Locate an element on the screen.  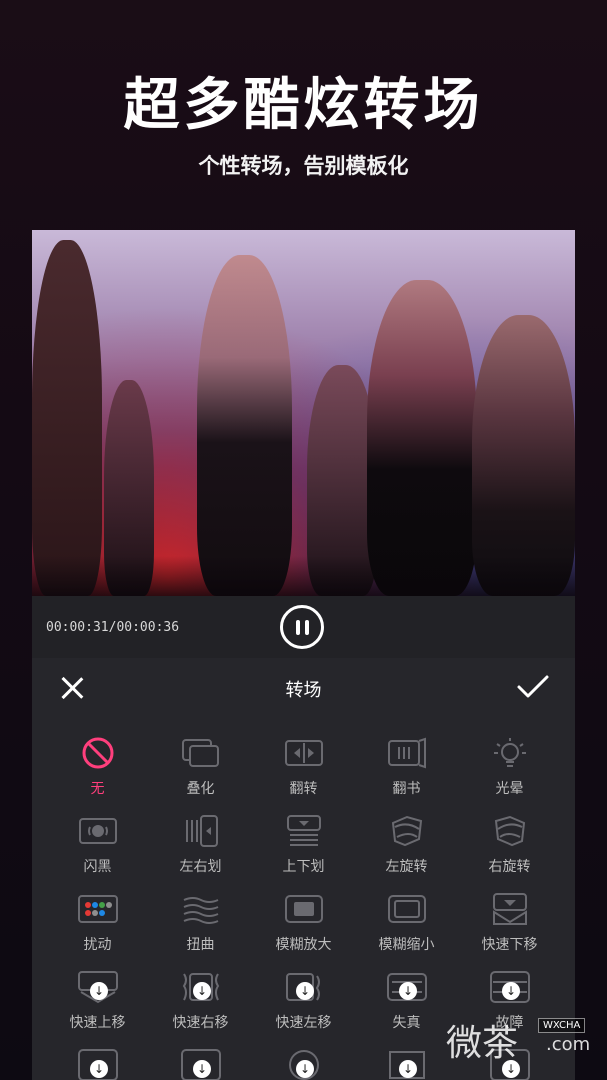
transition-distortion: ↓ 失真 is located at coordinates (406, 1009).